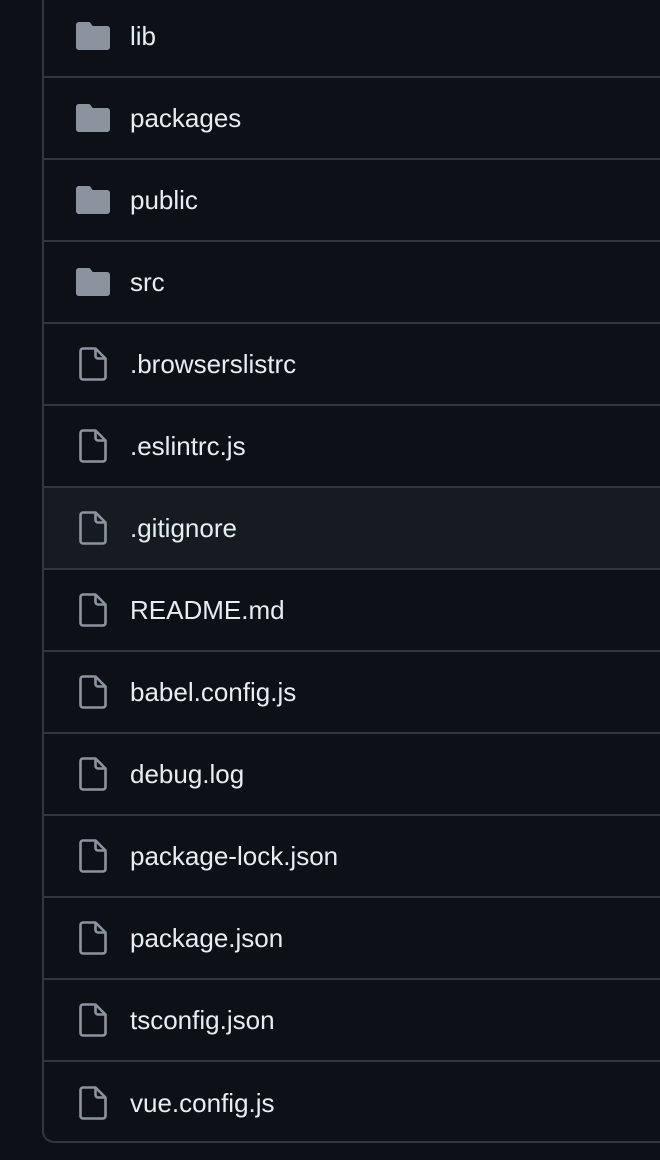 Image resolution: width=660 pixels, height=1160 pixels. Describe the element at coordinates (352, 365) in the screenshot. I see `file-row-browserslistrc: .browserslistrc` at that location.